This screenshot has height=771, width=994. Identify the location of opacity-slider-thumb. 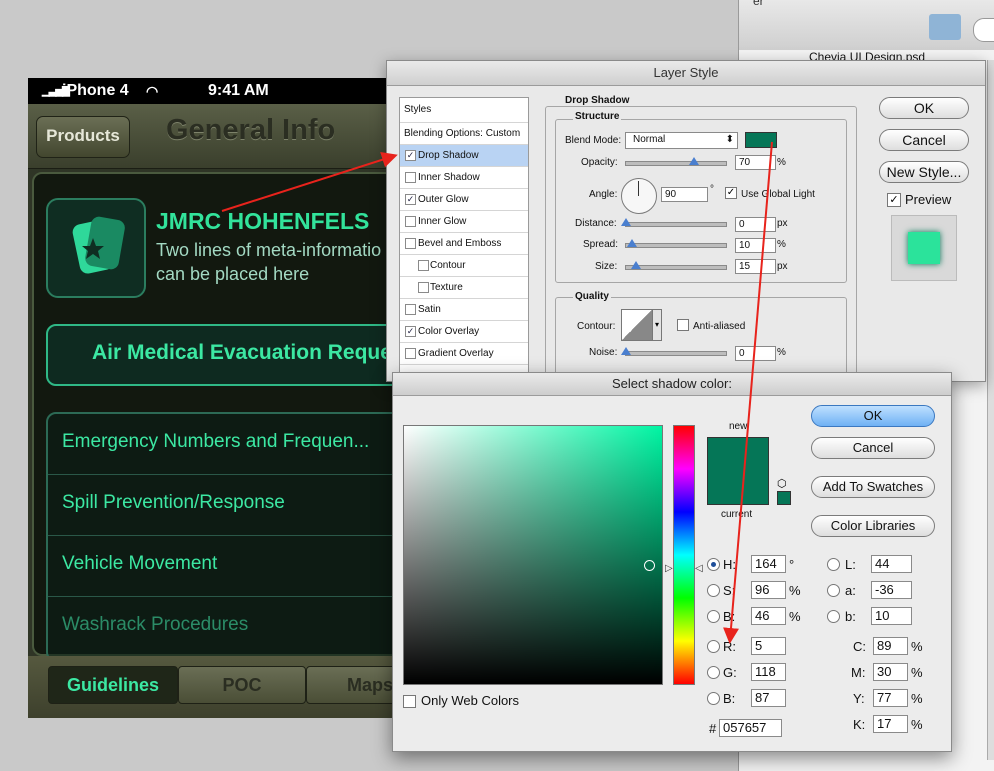
(694, 161).